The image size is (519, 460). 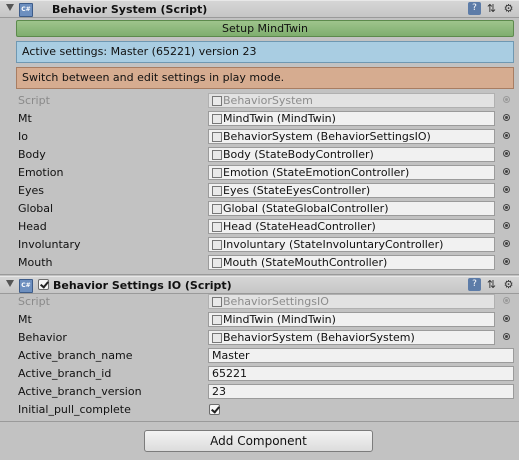 I want to click on field-row-behavior: Behavior BehaviorSystem (BehaviorSystem), so click(x=259, y=338).